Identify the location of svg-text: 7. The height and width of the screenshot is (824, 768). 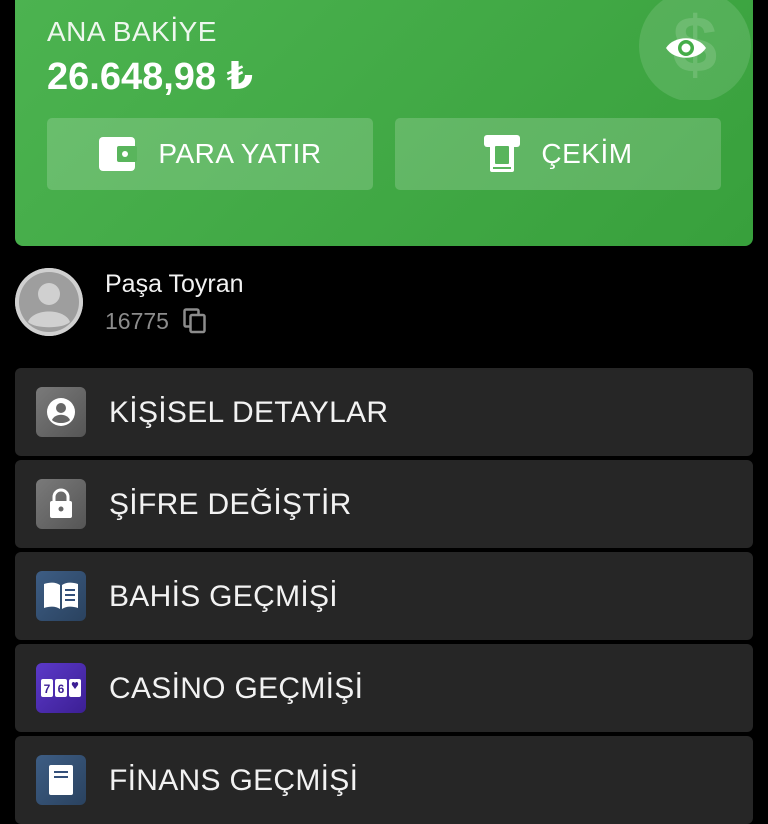
(47, 689).